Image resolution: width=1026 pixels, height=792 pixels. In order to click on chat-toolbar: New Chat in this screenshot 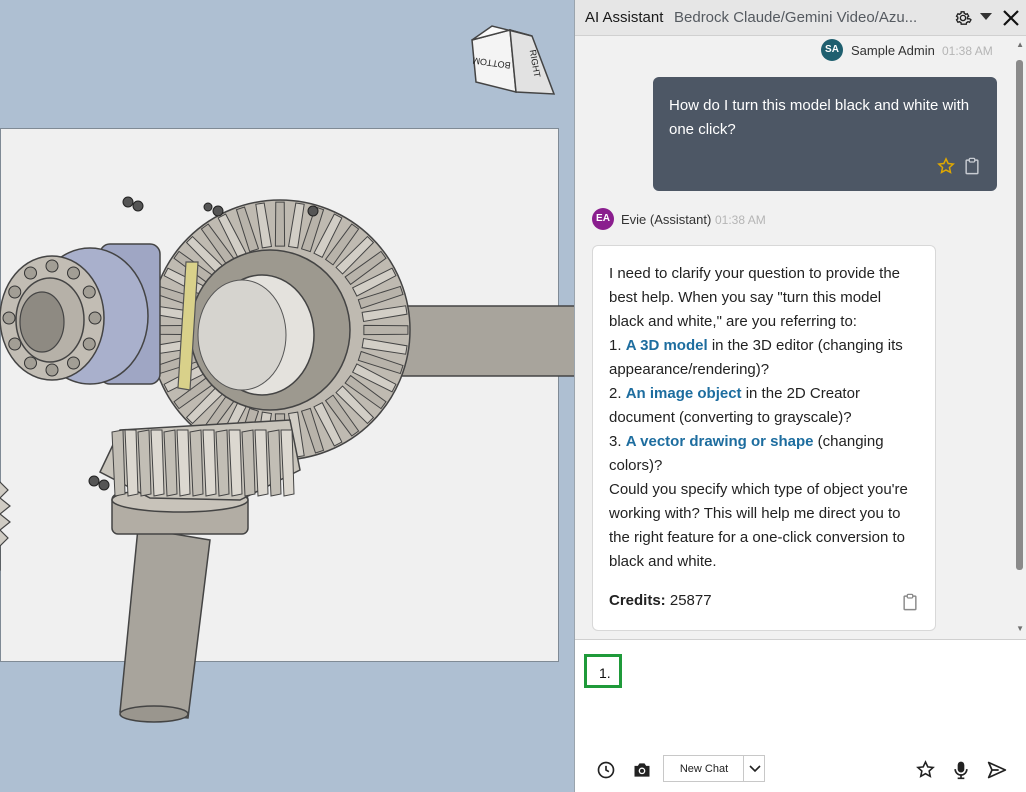, I will do `click(800, 772)`.